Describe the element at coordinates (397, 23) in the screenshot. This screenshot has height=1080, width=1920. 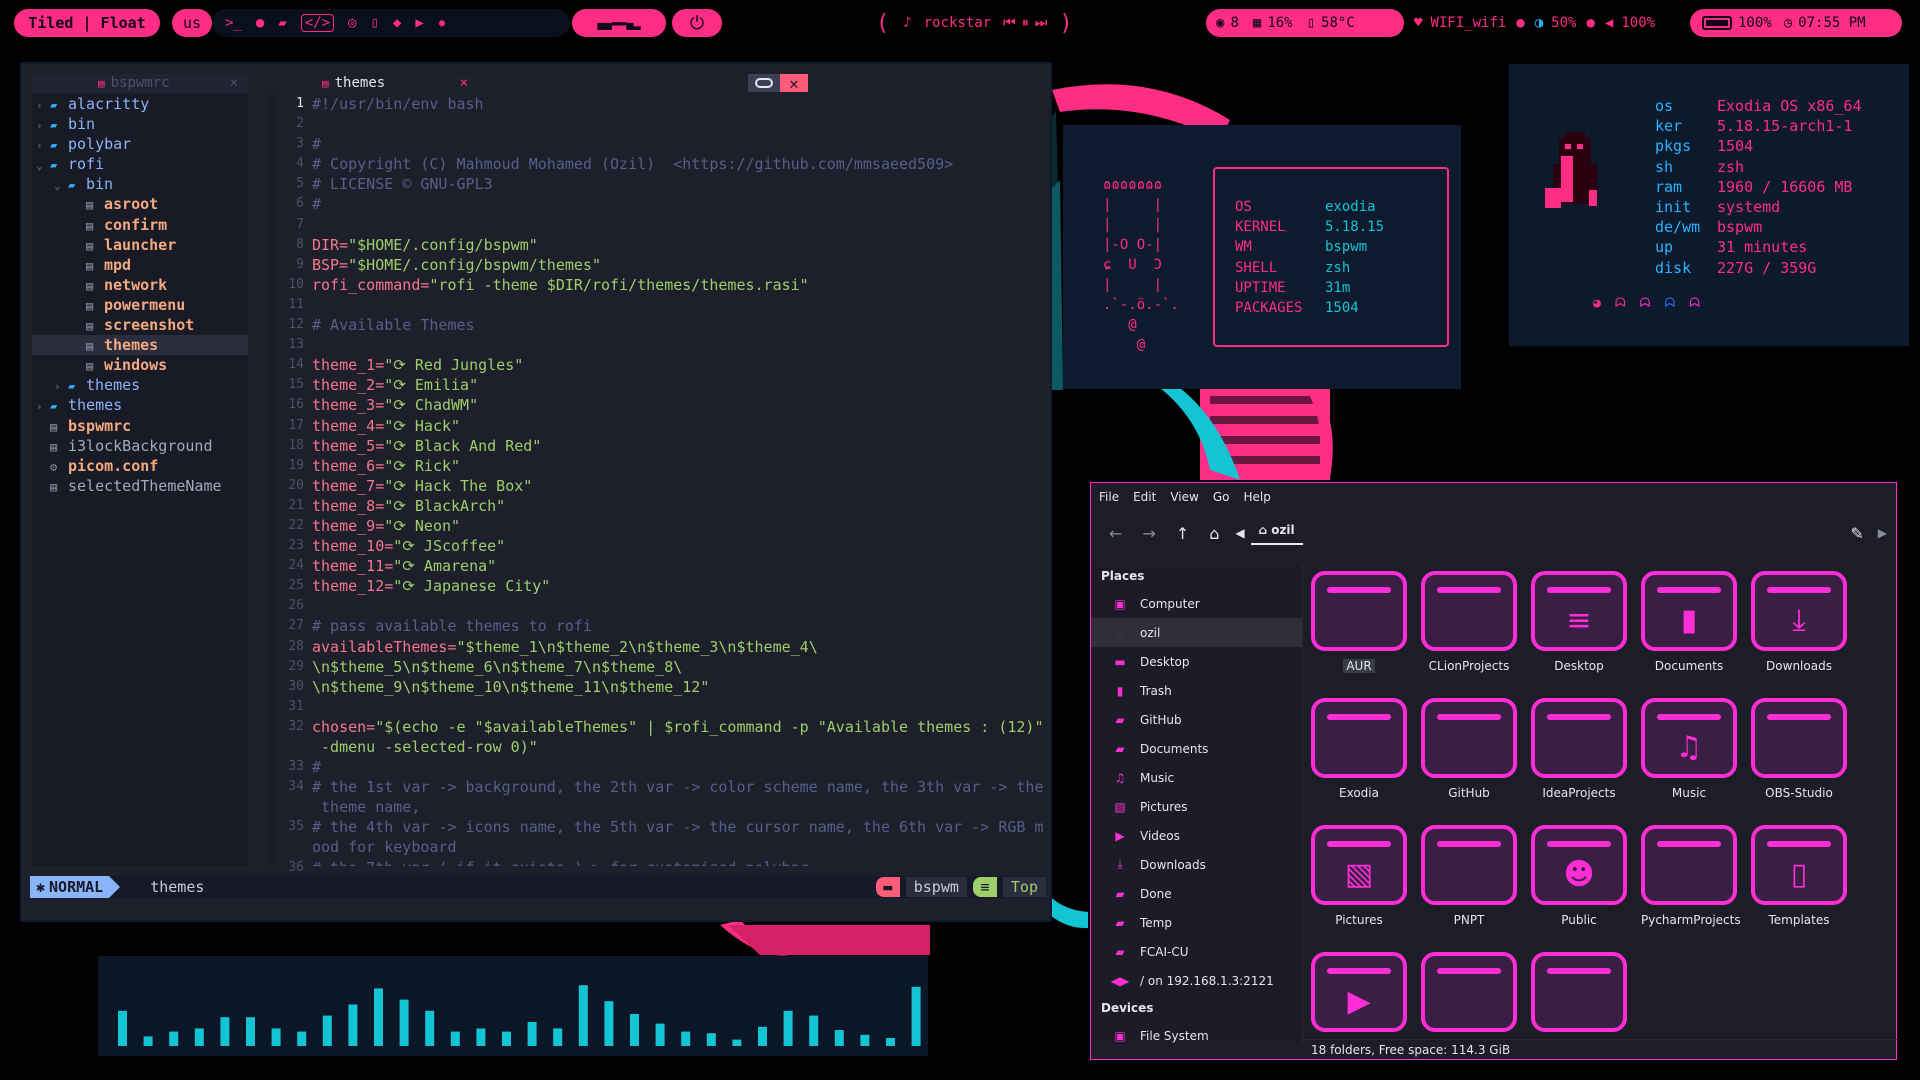
I see `chat-icon: ◆` at that location.